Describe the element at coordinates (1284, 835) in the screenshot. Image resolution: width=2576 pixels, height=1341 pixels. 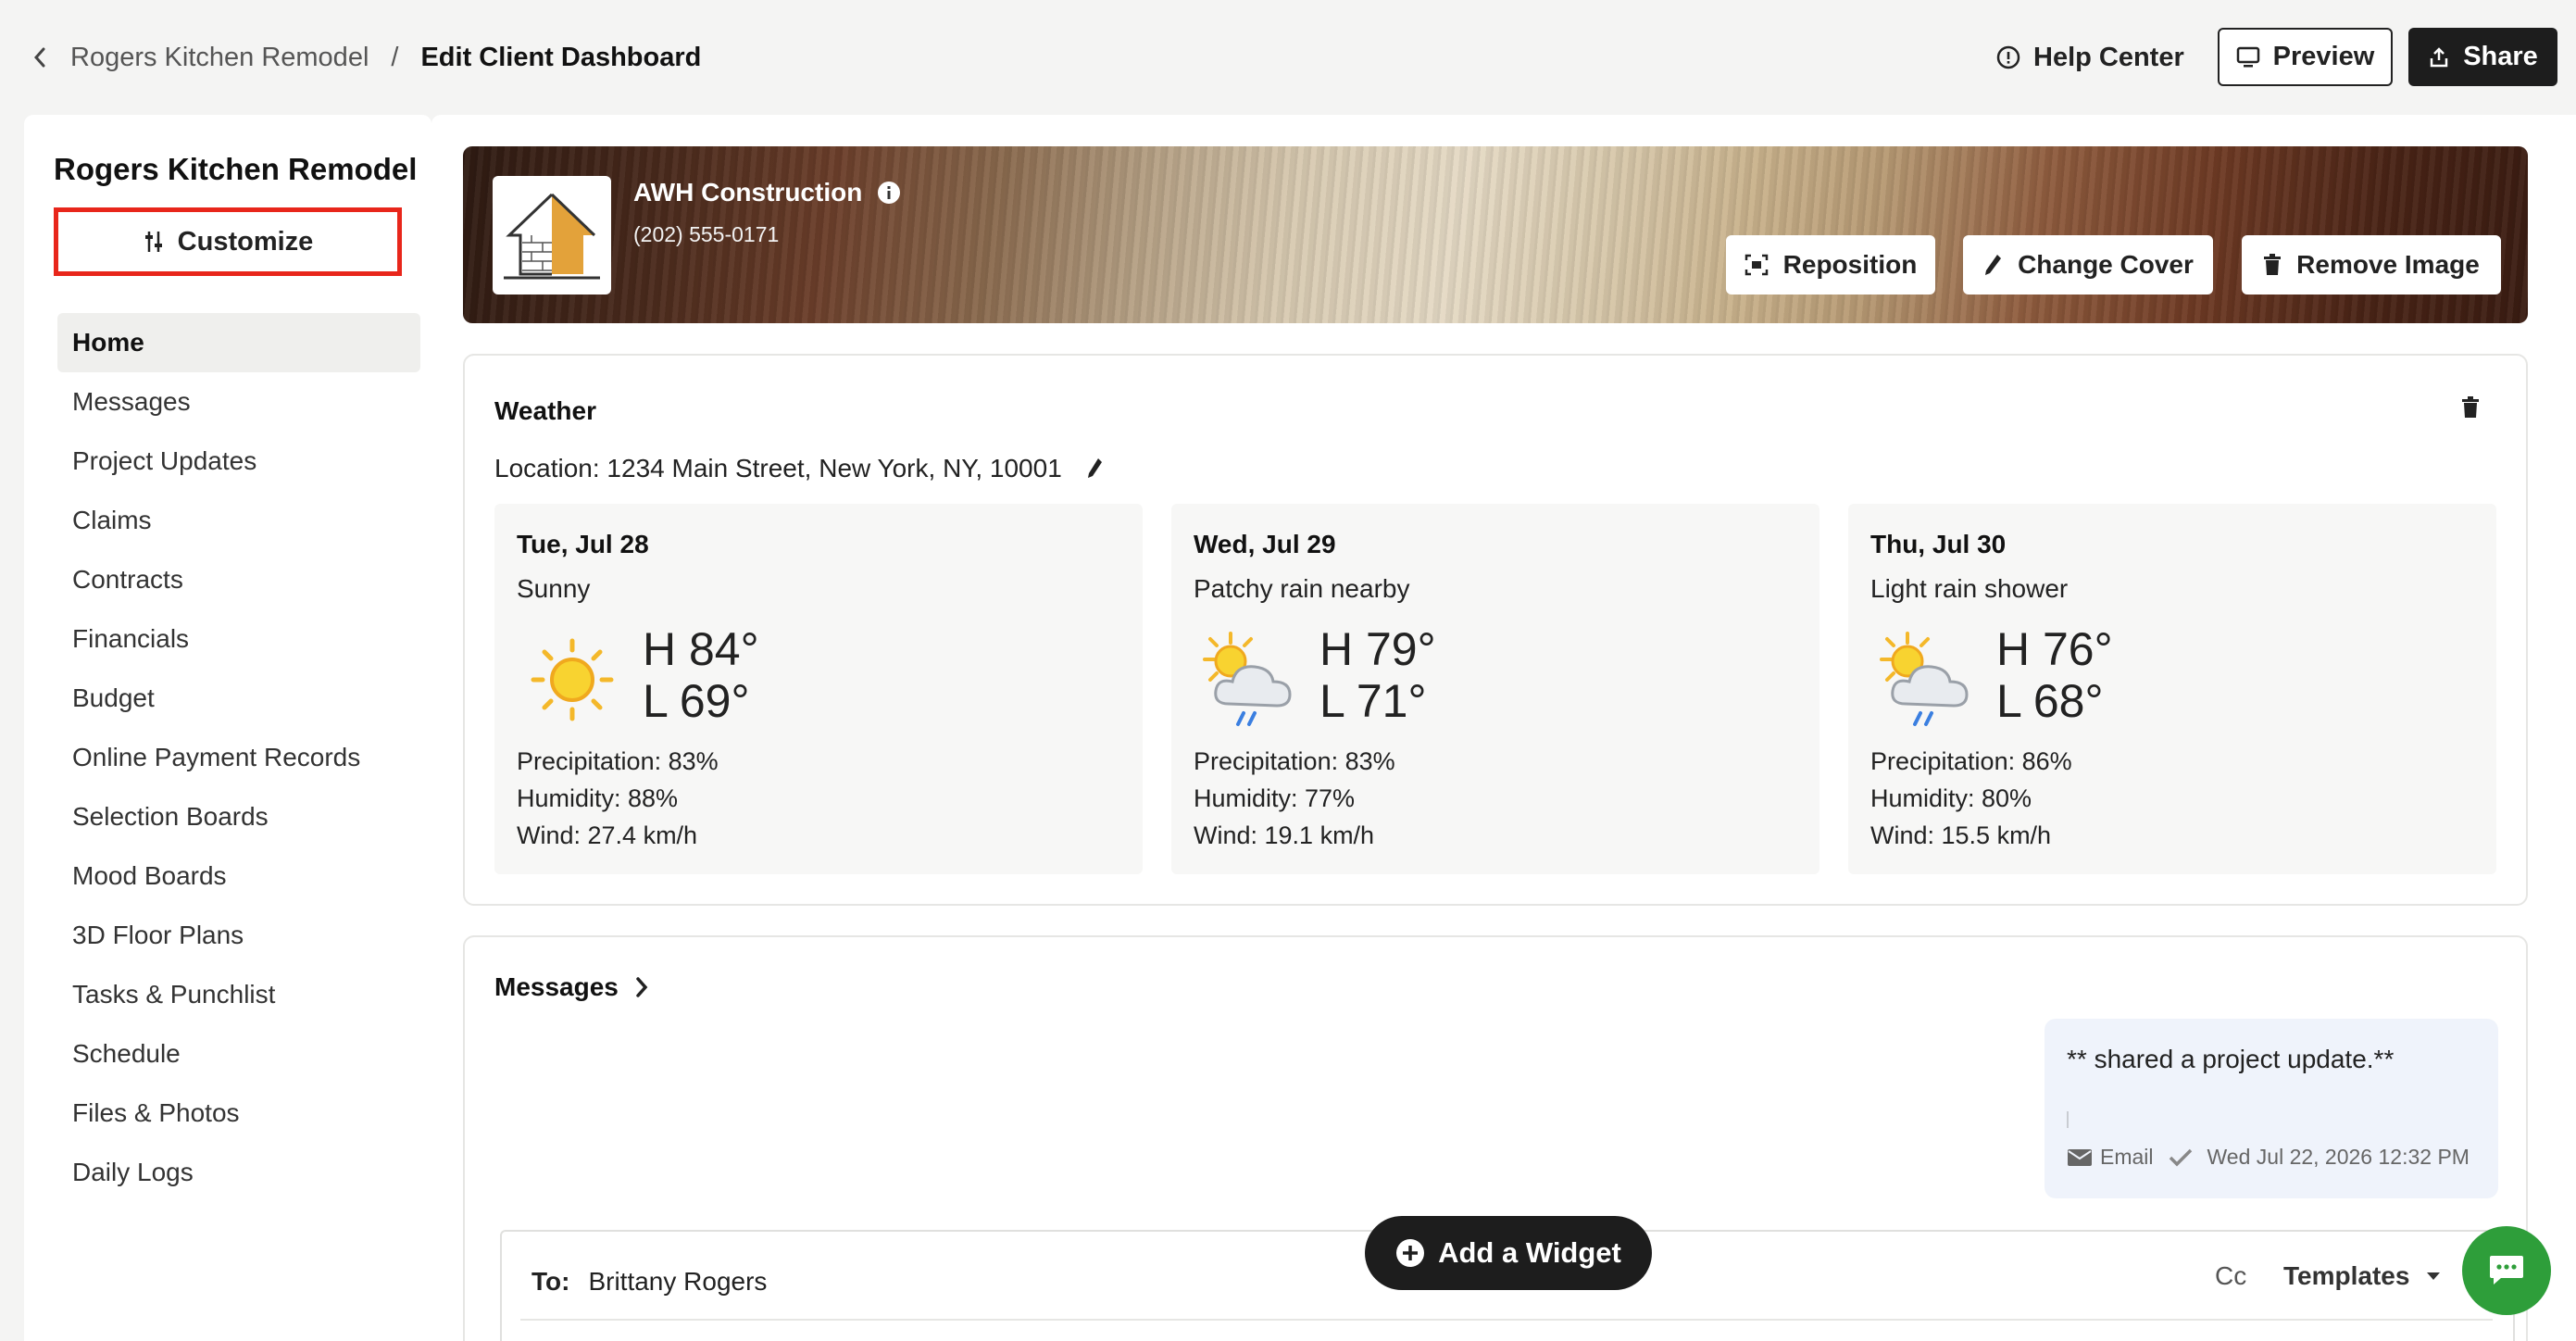
I see `weather-wind: Wind: 19.1 km/h` at that location.